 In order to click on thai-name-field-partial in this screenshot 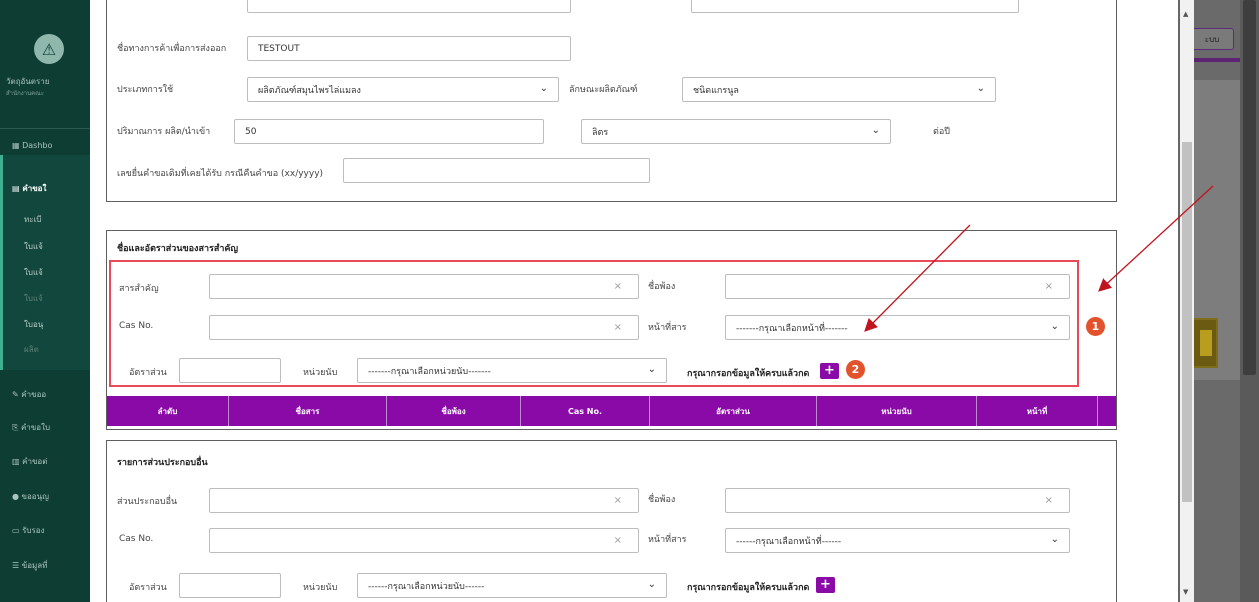, I will do `click(409, 6)`.